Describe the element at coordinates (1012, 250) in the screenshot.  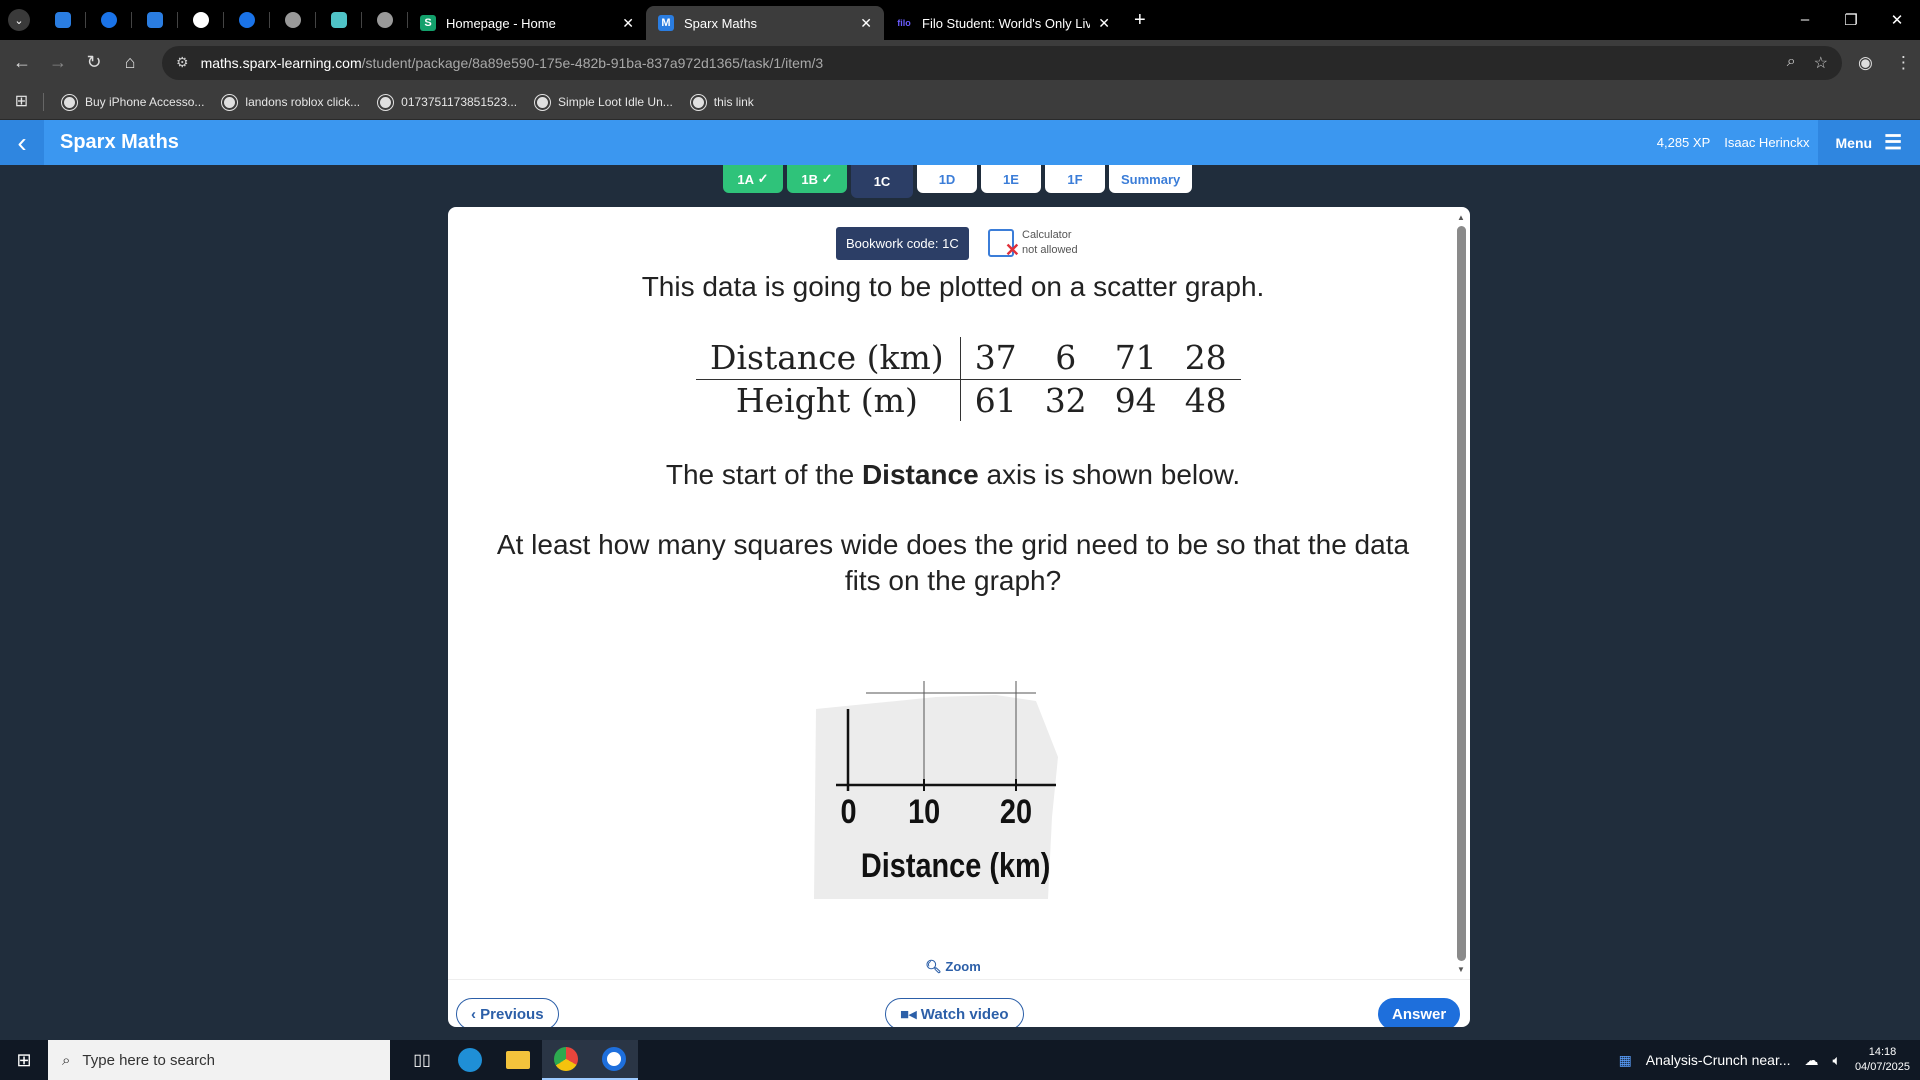
I see `cross-icon: ✕` at that location.